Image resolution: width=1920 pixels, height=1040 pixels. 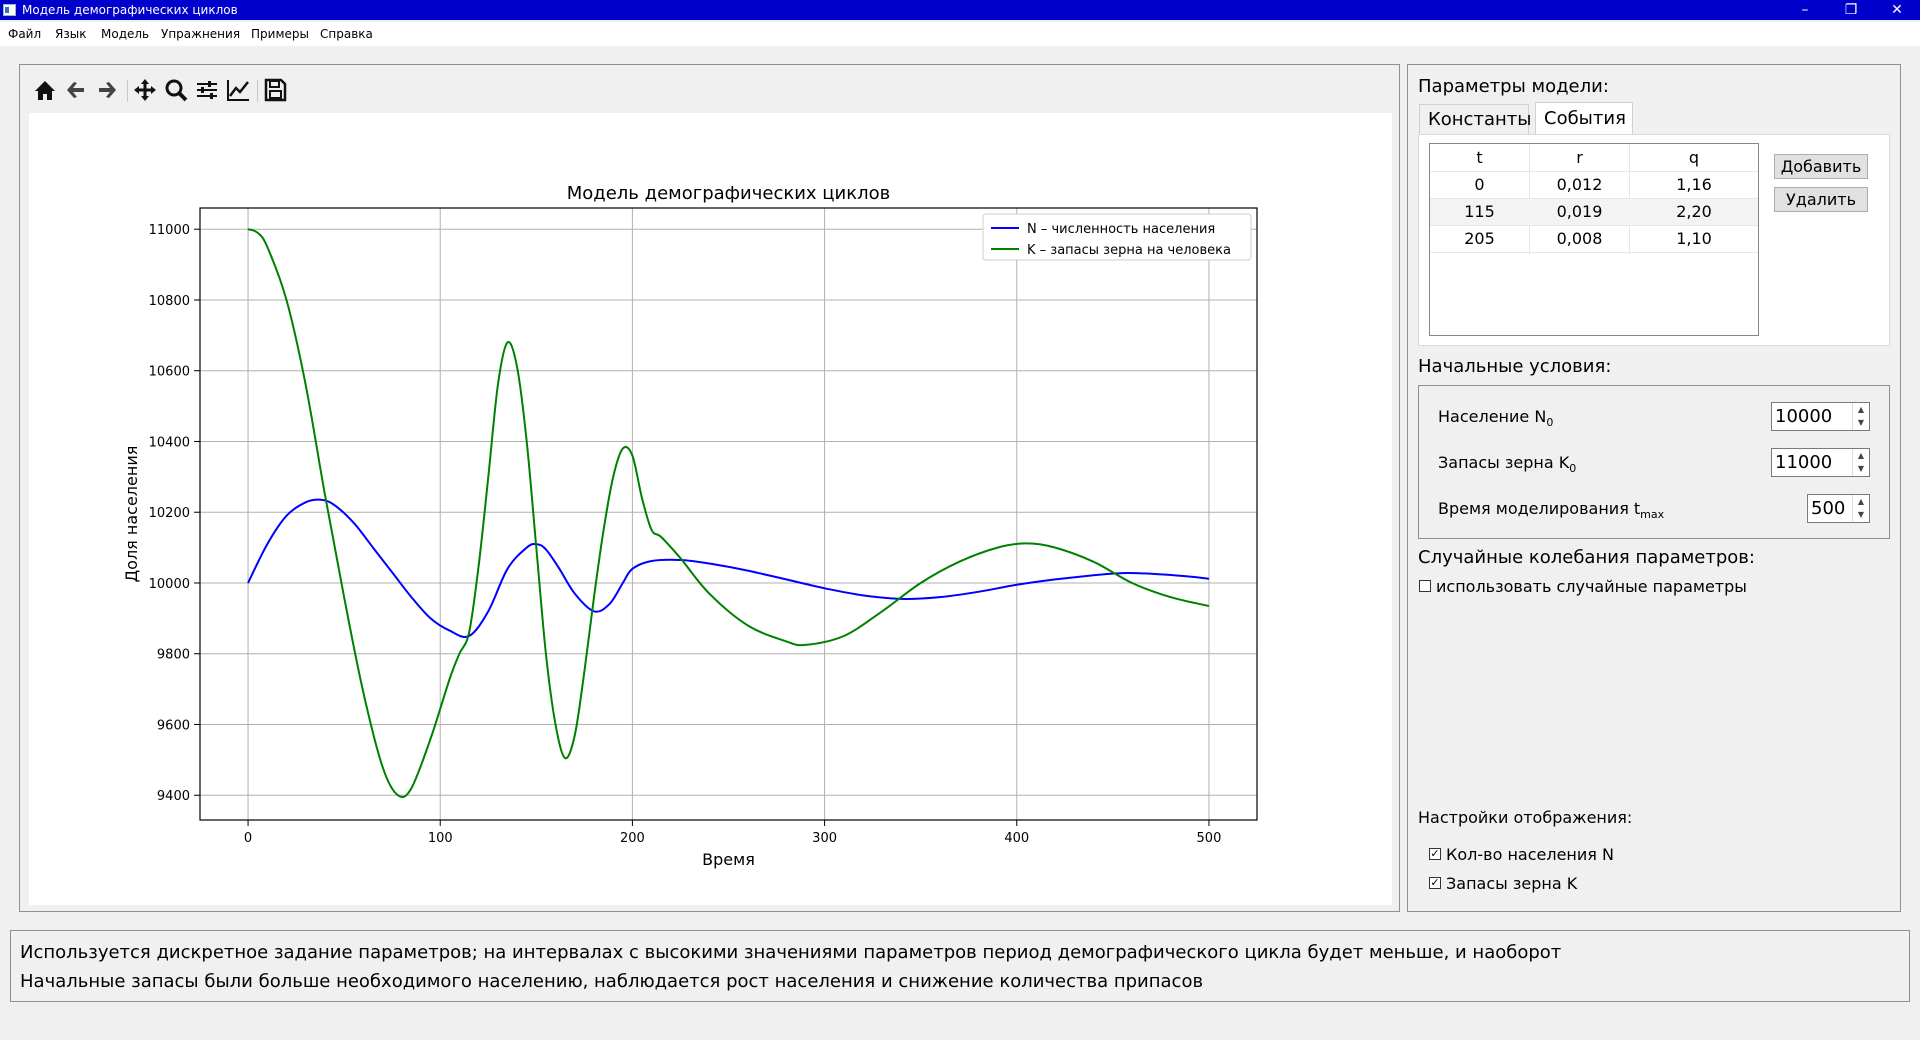 What do you see at coordinates (169, 513) in the screenshot?
I see `y-tick-label: 10200` at bounding box center [169, 513].